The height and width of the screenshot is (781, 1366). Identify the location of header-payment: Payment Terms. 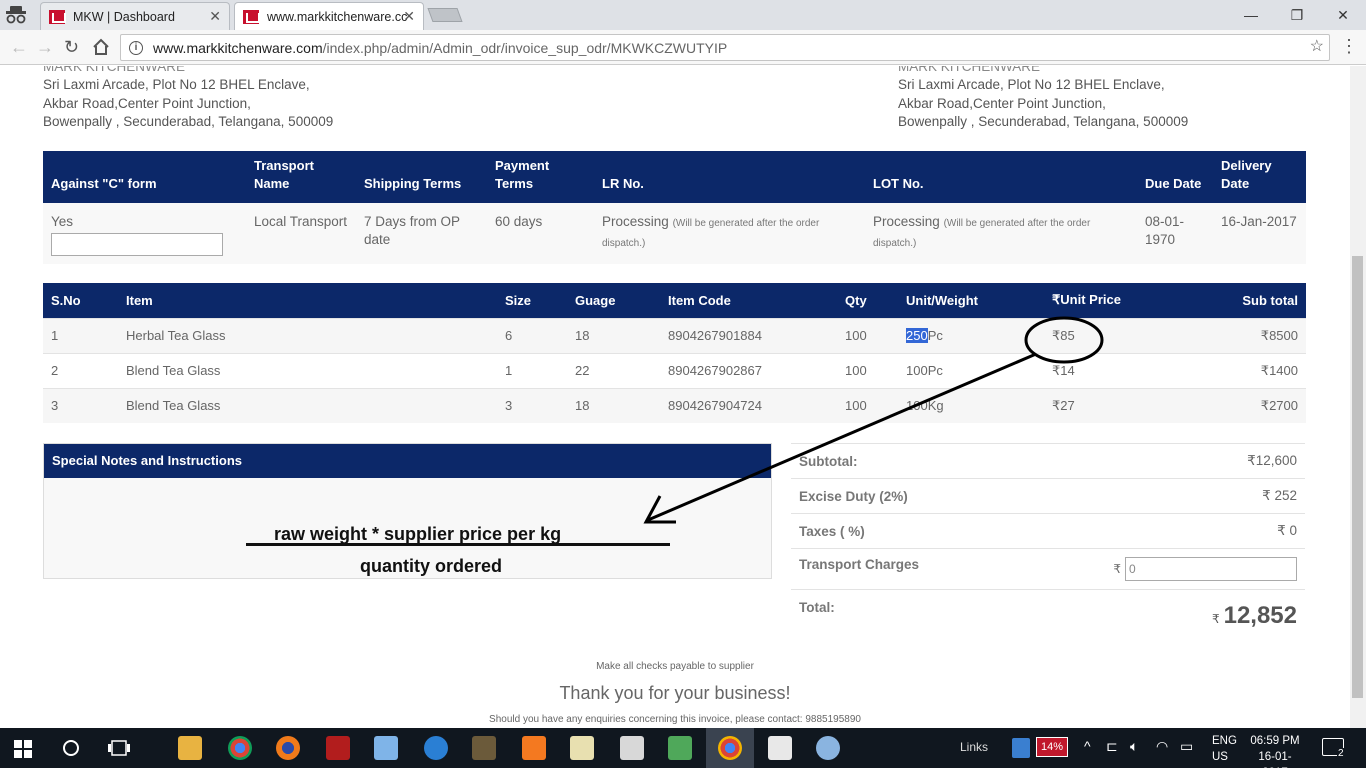
(540, 177).